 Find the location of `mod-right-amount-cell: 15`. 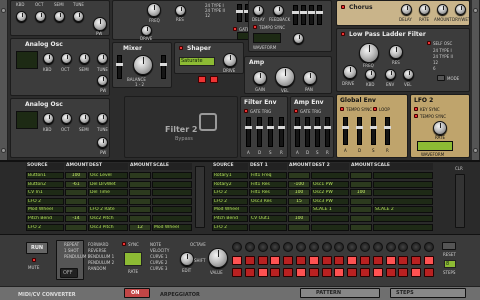

mod-right-amount-cell: 15 is located at coordinates (299, 201).